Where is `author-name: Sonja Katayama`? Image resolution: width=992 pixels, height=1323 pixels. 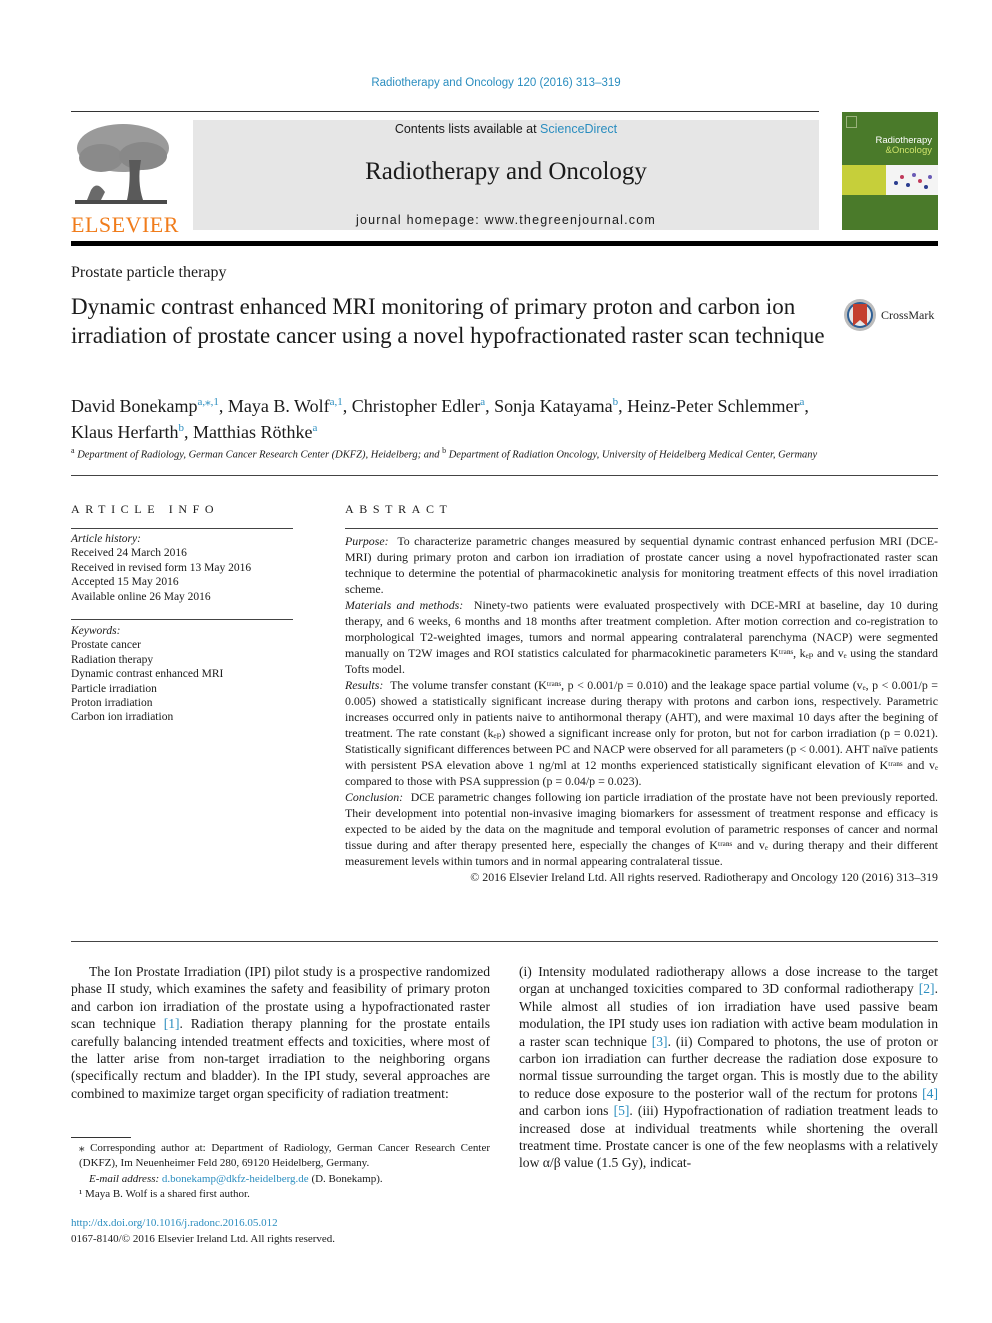
author-name: Sonja Katayama is located at coordinates (553, 406).